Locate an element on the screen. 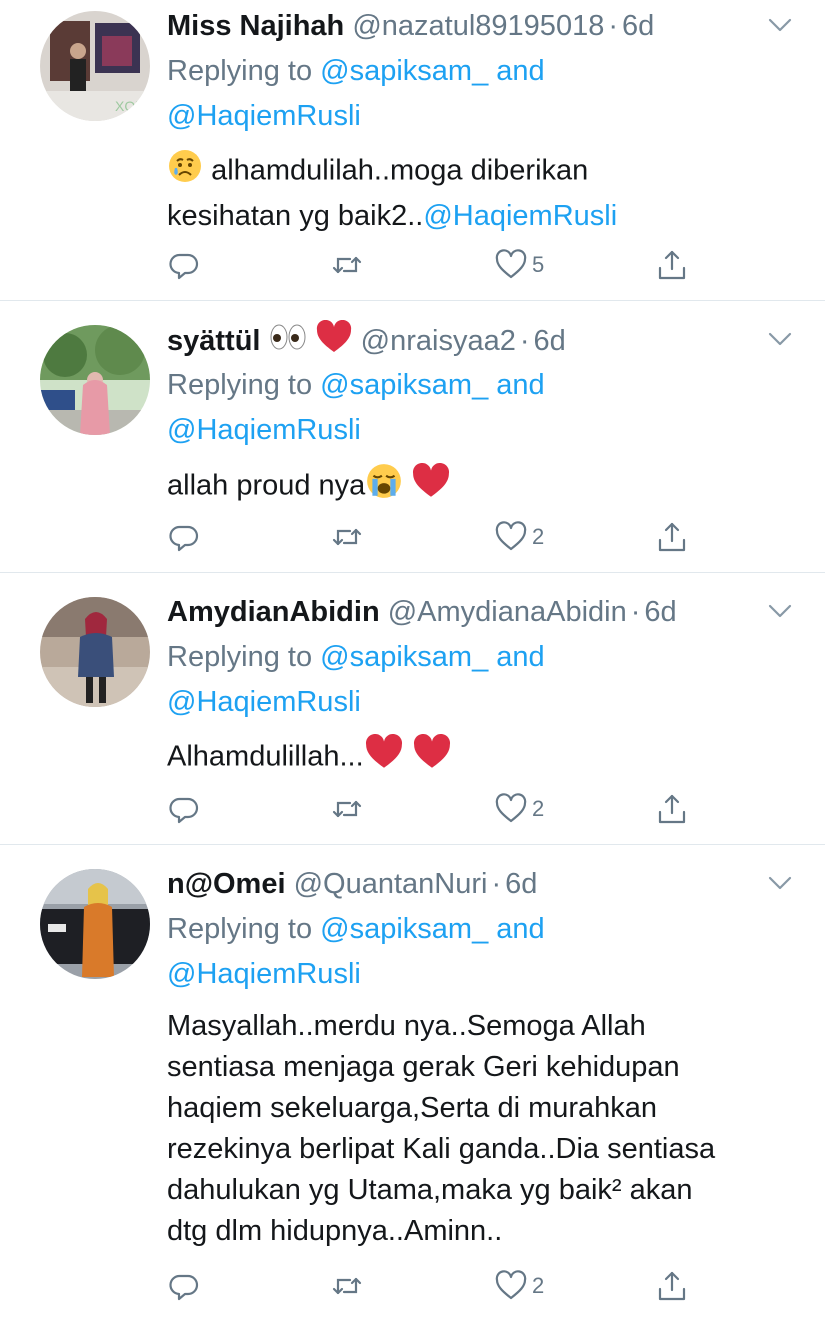  avatar-photo: XOX is located at coordinates (95, 66).